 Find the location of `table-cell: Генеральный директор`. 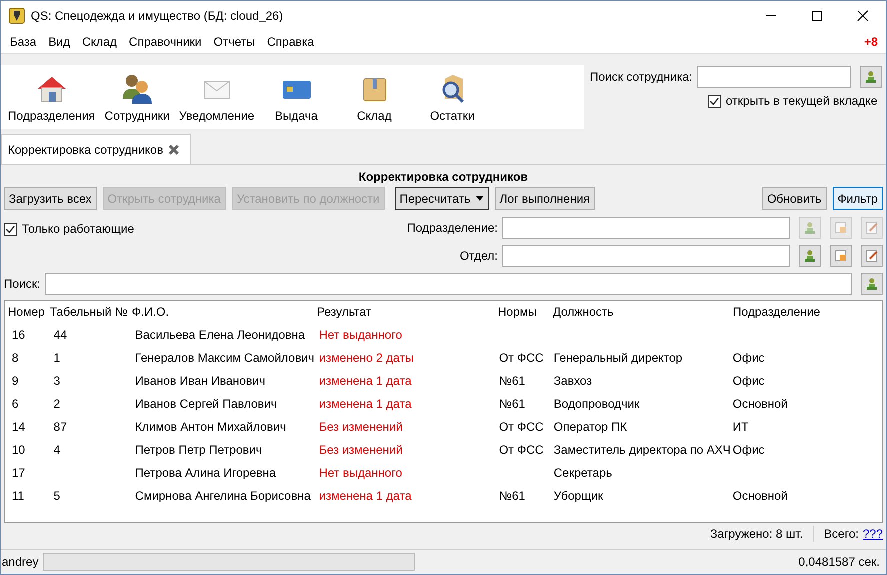

table-cell: Генеральный директор is located at coordinates (618, 357).